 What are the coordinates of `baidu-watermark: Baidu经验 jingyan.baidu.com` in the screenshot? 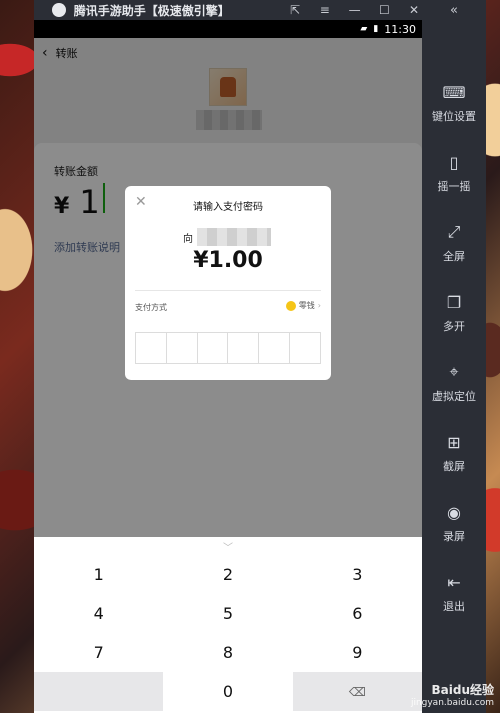 It's located at (443, 683).